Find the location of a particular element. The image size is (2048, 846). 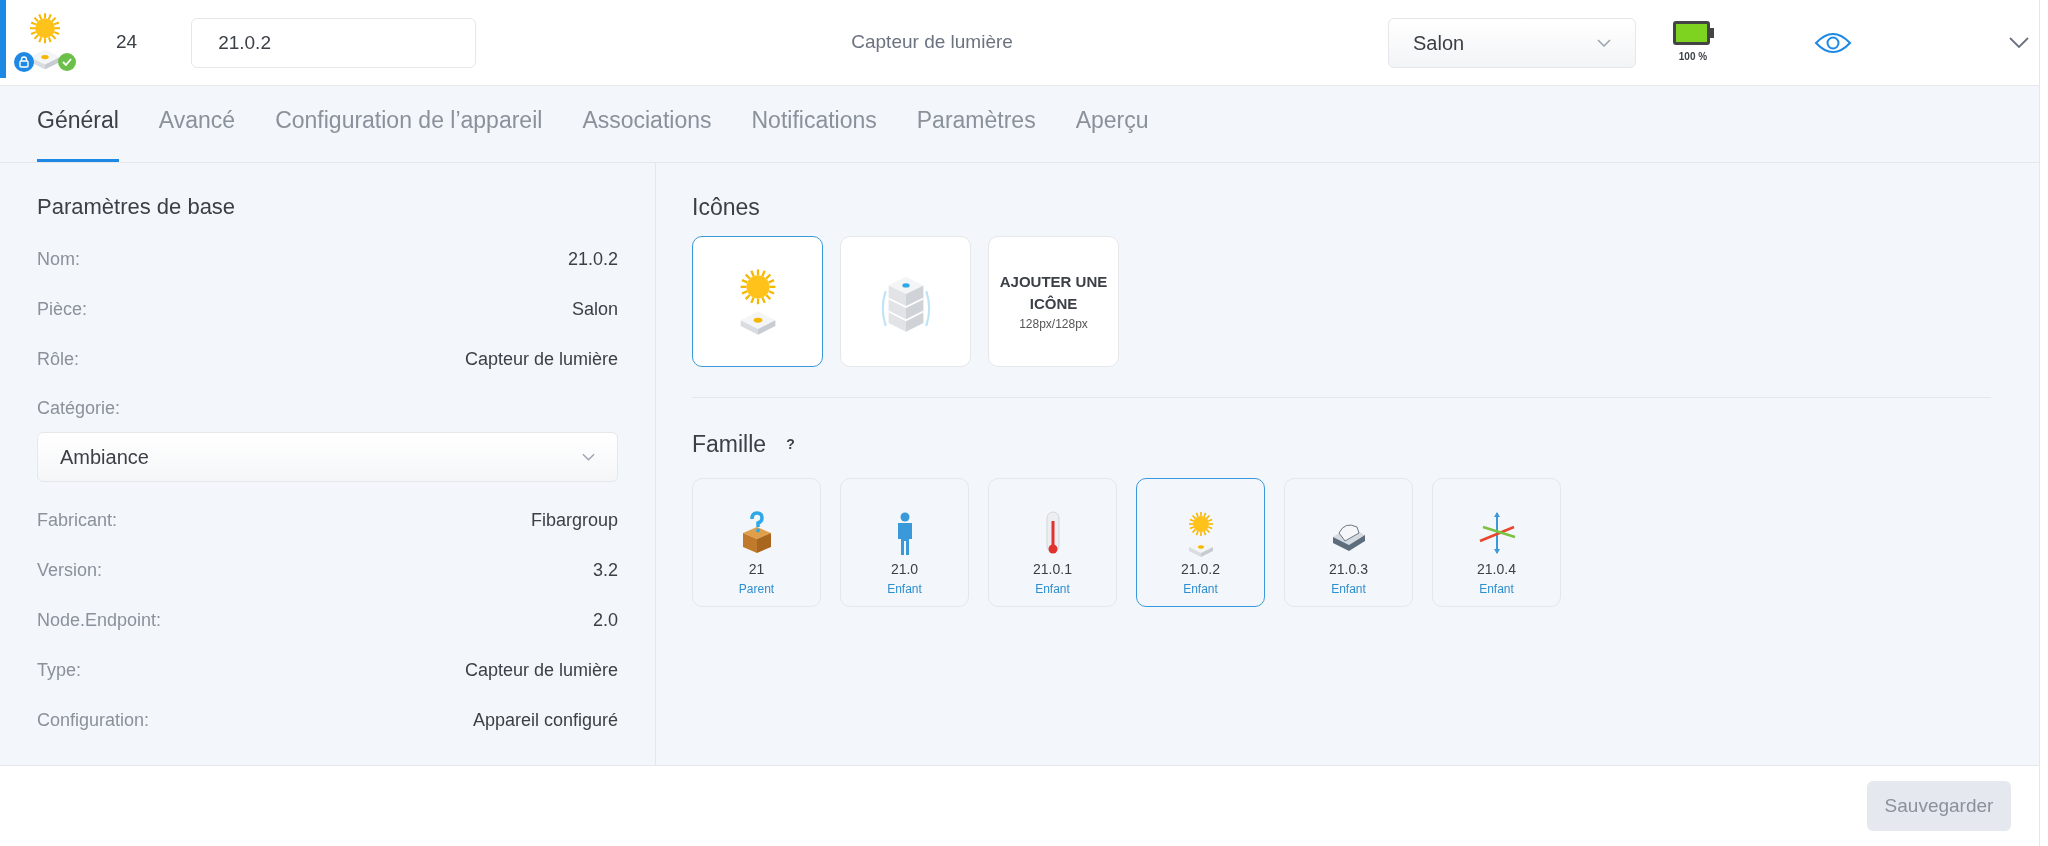

section-title: Famille is located at coordinates (729, 444).